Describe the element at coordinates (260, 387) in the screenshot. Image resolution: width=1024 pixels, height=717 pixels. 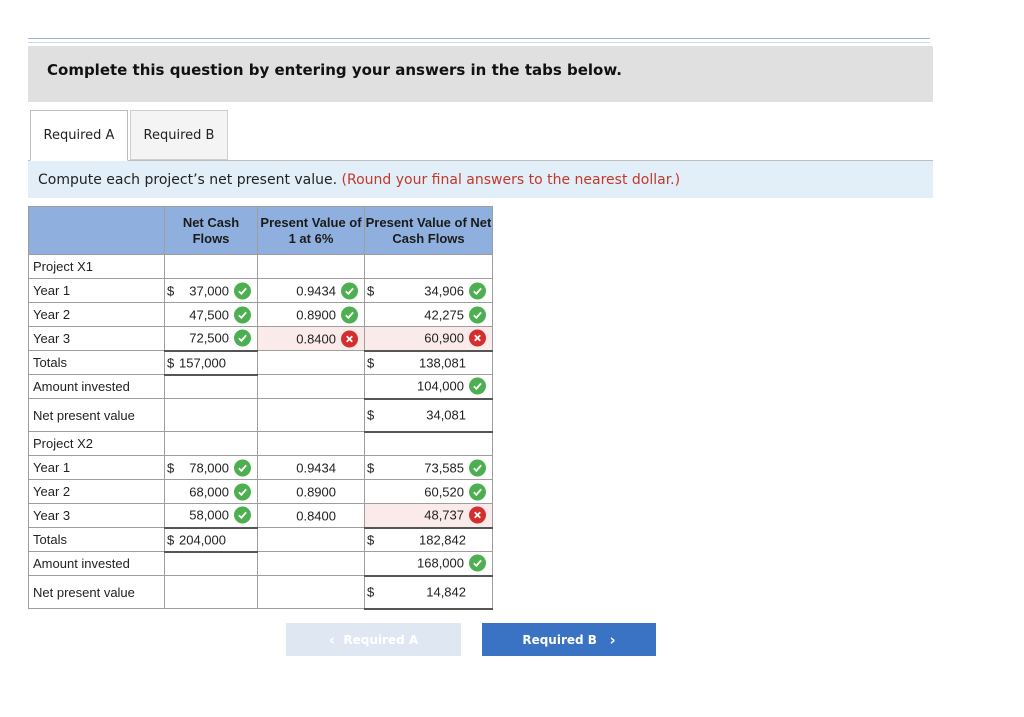
I see `invested-row: Amount invested 104,000` at that location.